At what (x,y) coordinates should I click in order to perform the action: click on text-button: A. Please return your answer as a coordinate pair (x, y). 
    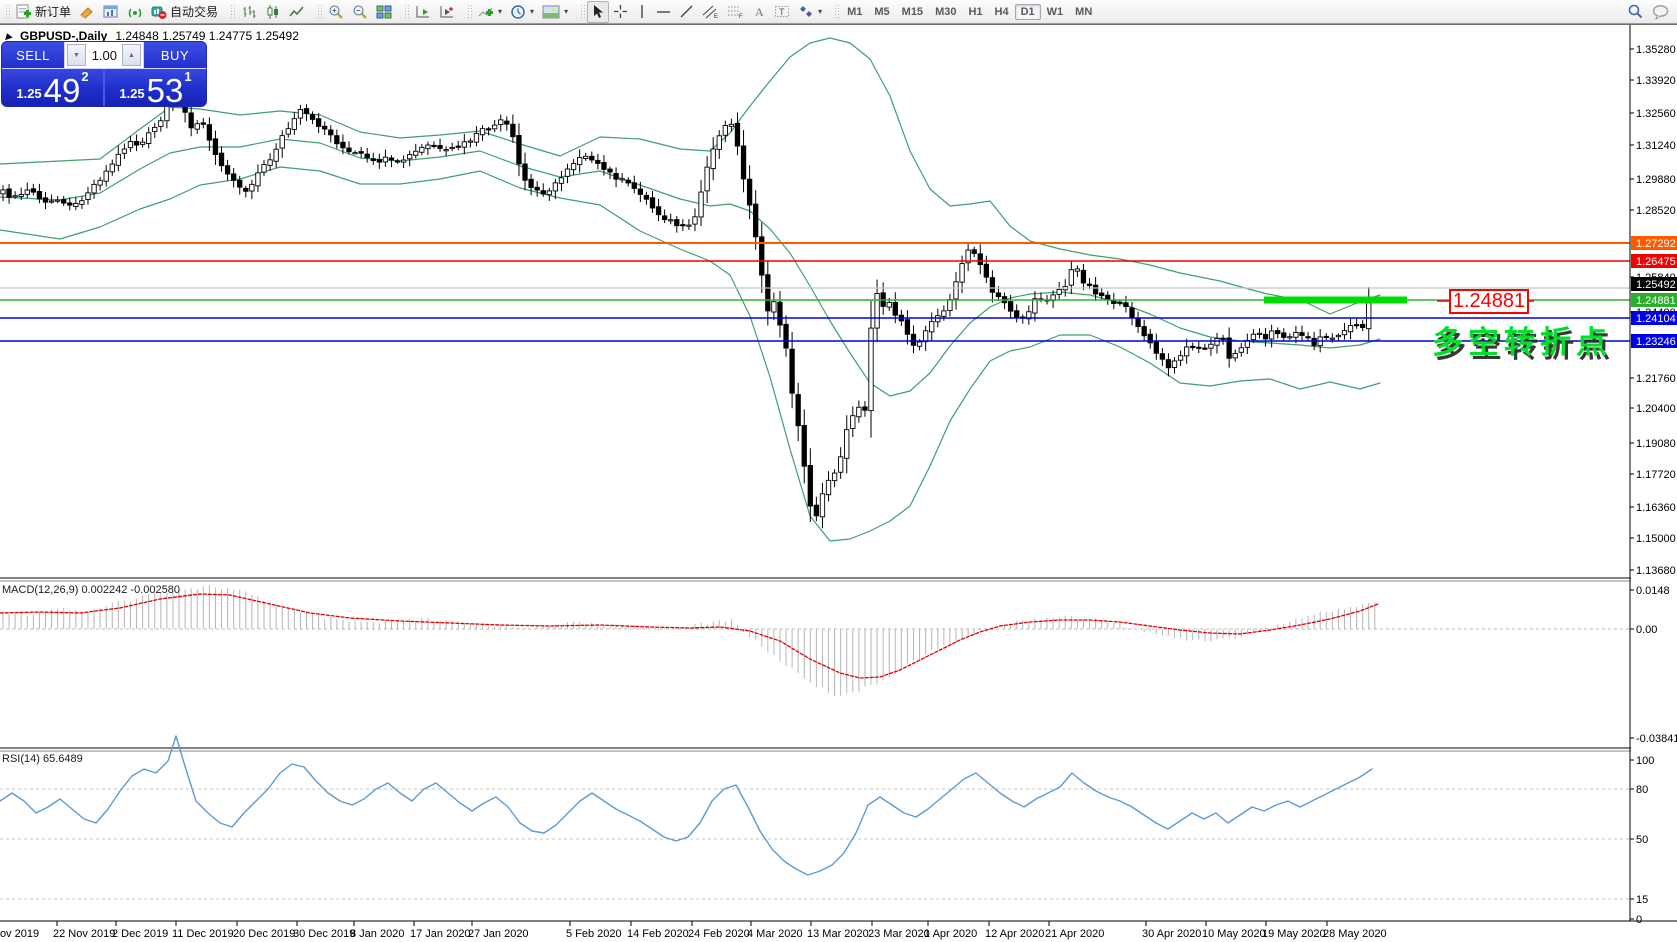
    Looking at the image, I should click on (759, 12).